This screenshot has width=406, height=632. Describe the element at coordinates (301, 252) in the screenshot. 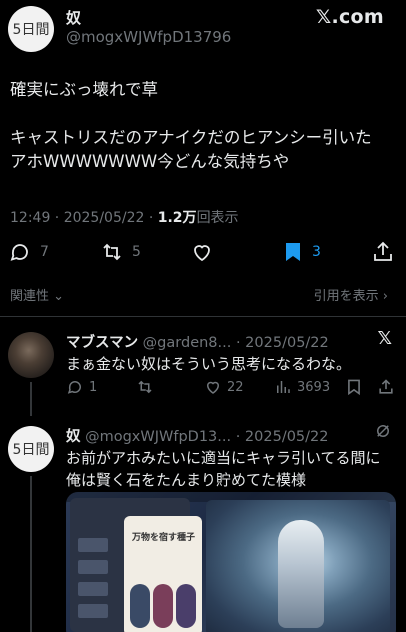

I see `bookmark-button: 3` at that location.